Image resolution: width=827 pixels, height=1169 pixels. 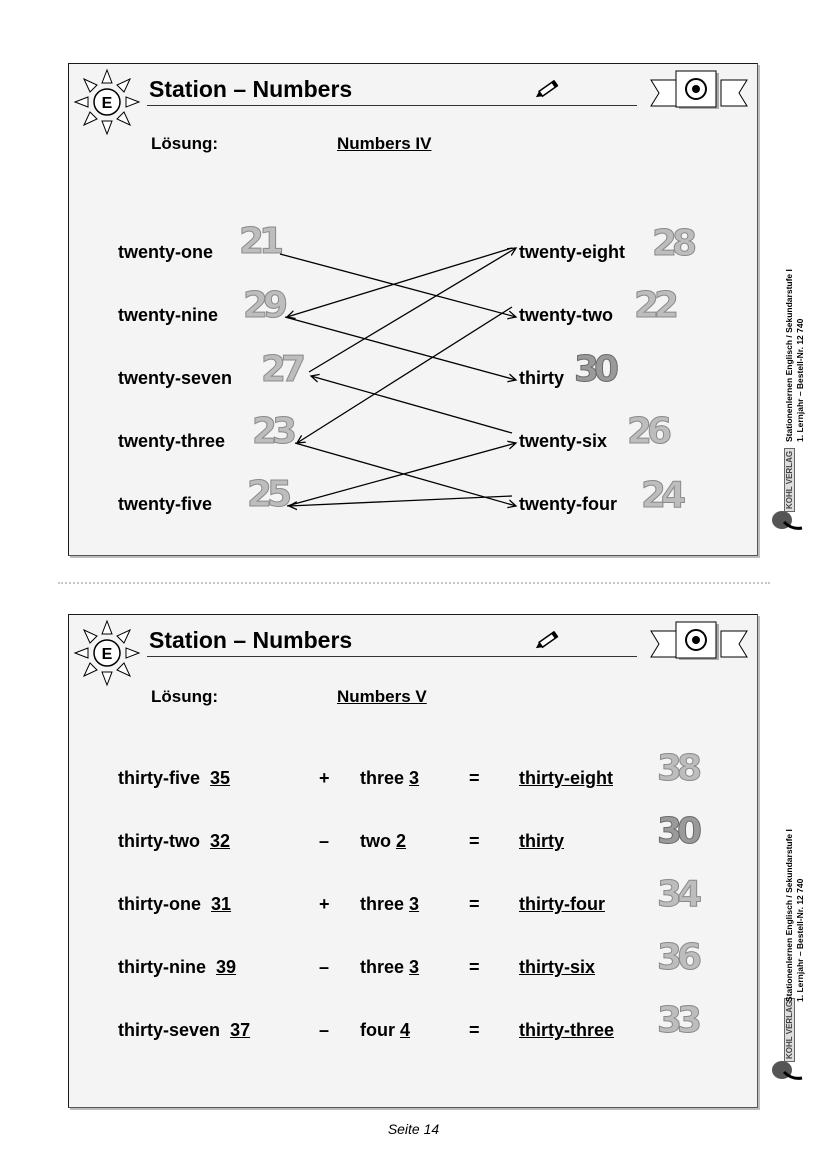 I want to click on equation-row: thirty-nine 39, so click(x=177, y=967).